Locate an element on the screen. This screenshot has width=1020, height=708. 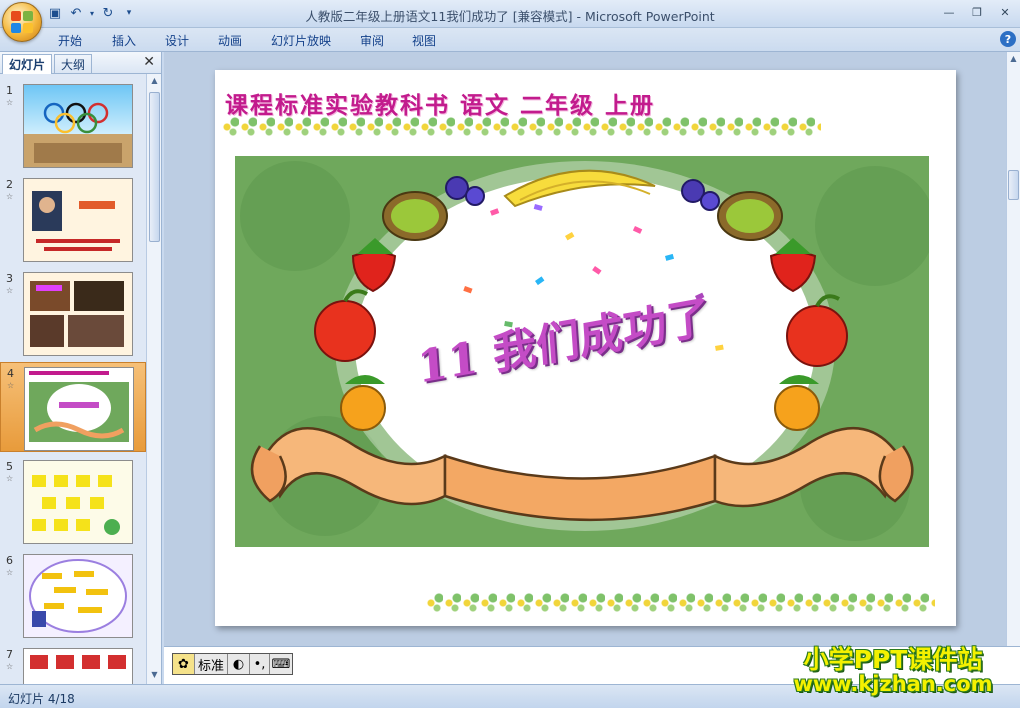
customize-qat-icon: ▾ is located at coordinates (129, 13).